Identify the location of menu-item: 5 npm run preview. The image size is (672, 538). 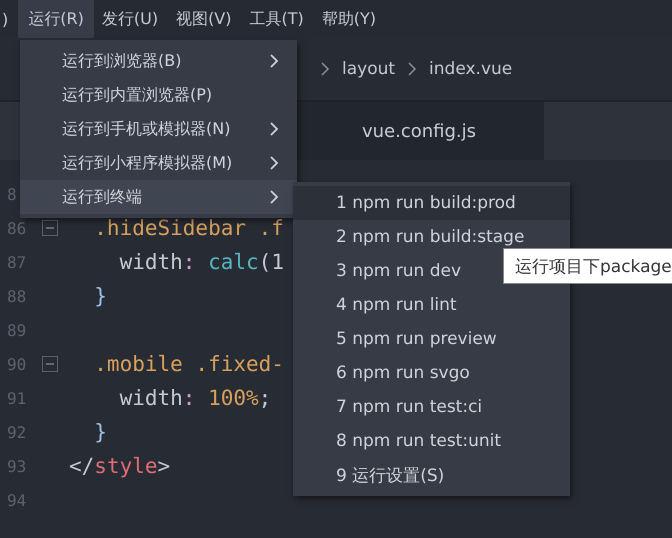
(431, 339).